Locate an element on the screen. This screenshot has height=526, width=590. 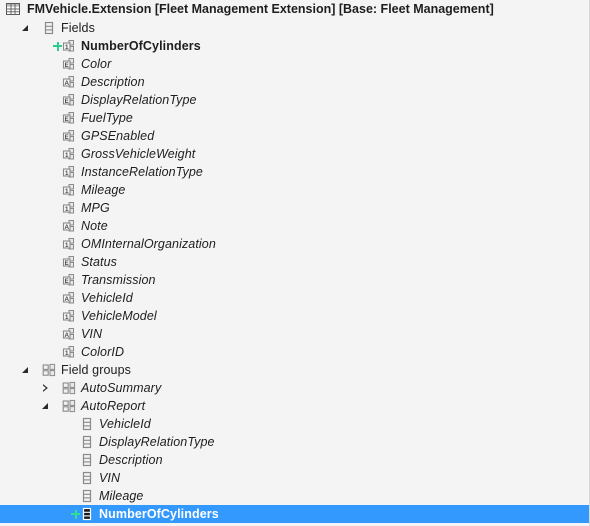
tree-node-label: InstanceRelationType is located at coordinates (142, 172).